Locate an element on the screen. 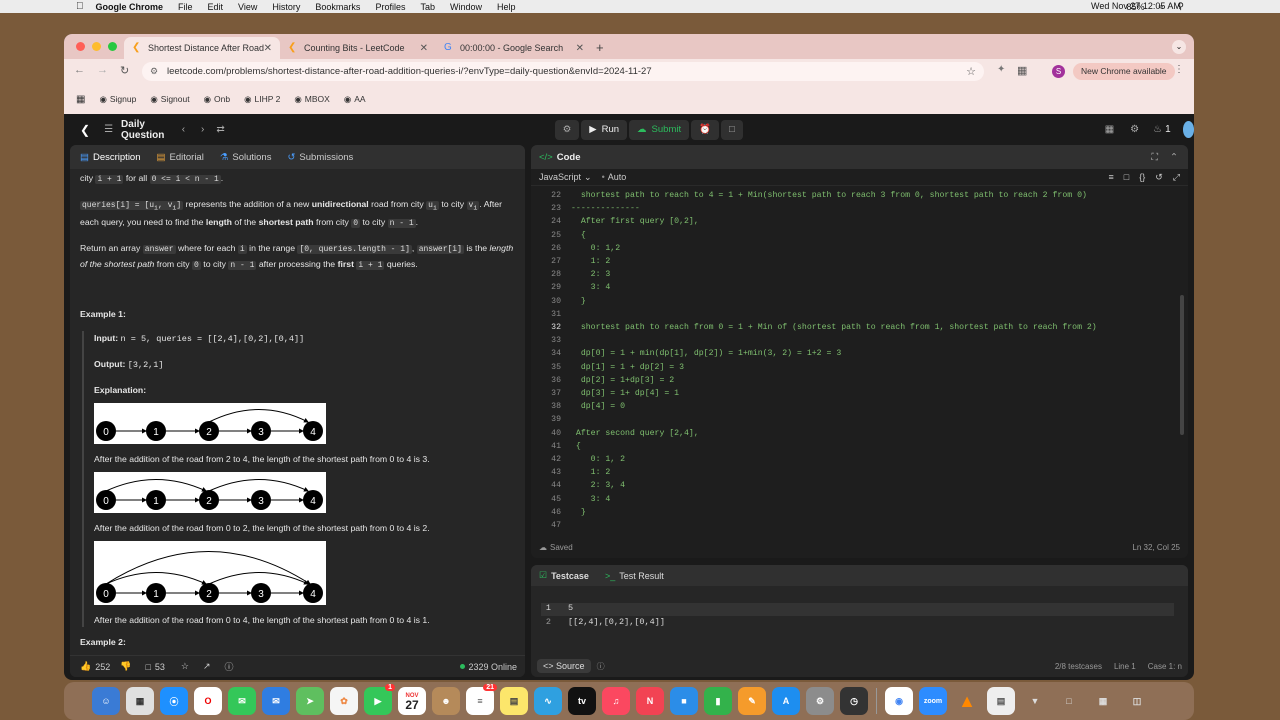 This screenshot has width=1280, height=720. run-button: ▶ Run is located at coordinates (604, 129).